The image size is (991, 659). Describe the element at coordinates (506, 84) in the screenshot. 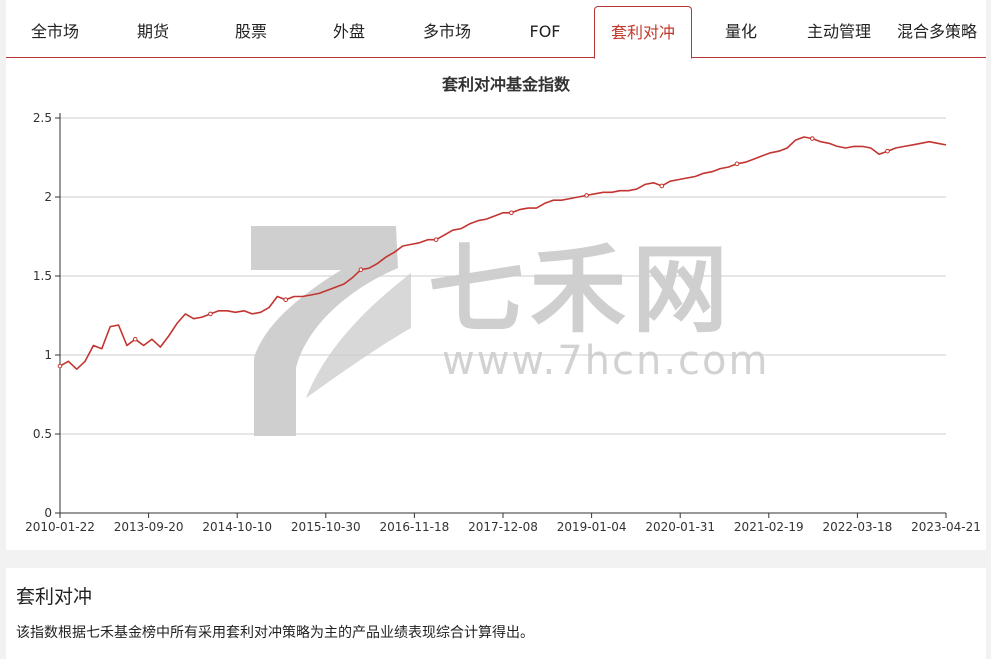

I see `chart-title: 套利对冲基金指数` at that location.